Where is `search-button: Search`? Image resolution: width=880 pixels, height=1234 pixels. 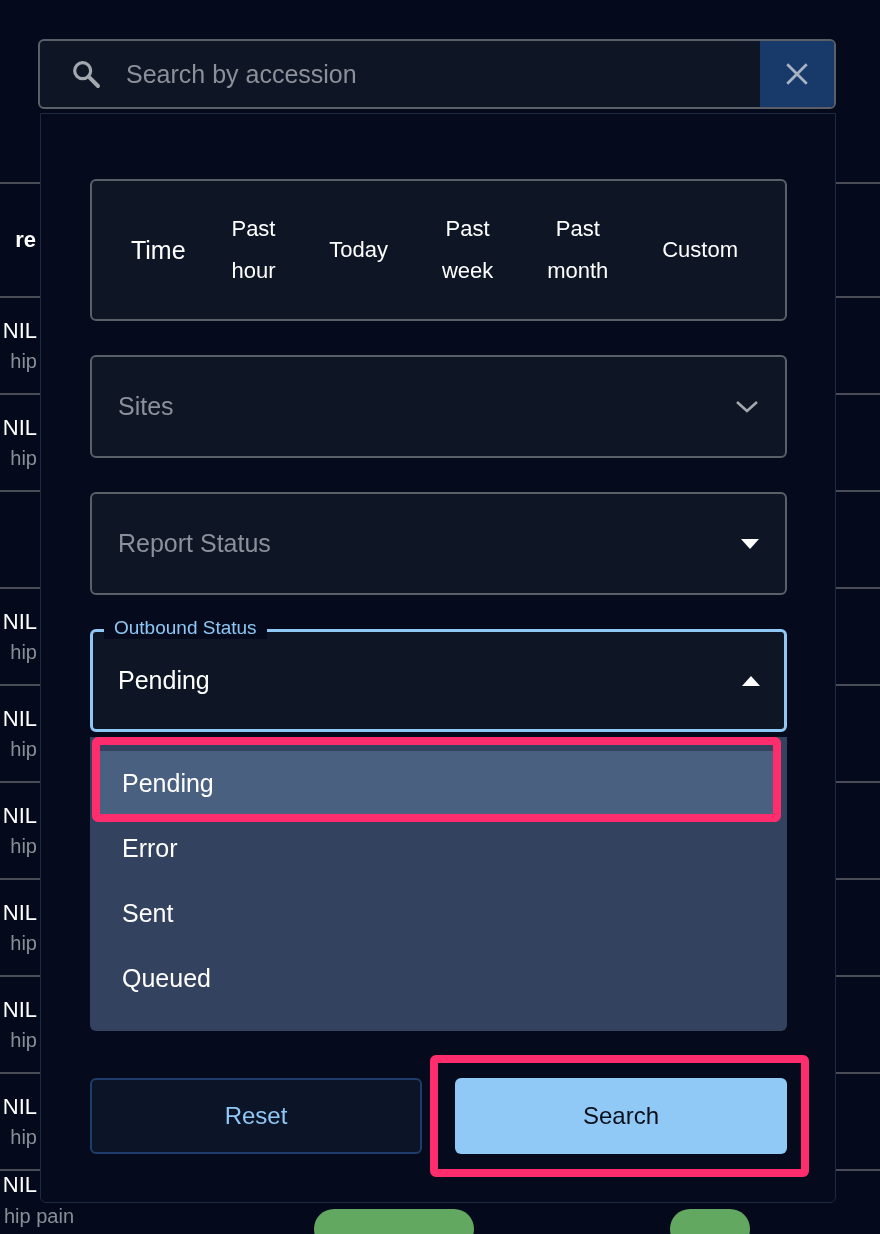 search-button: Search is located at coordinates (621, 1116).